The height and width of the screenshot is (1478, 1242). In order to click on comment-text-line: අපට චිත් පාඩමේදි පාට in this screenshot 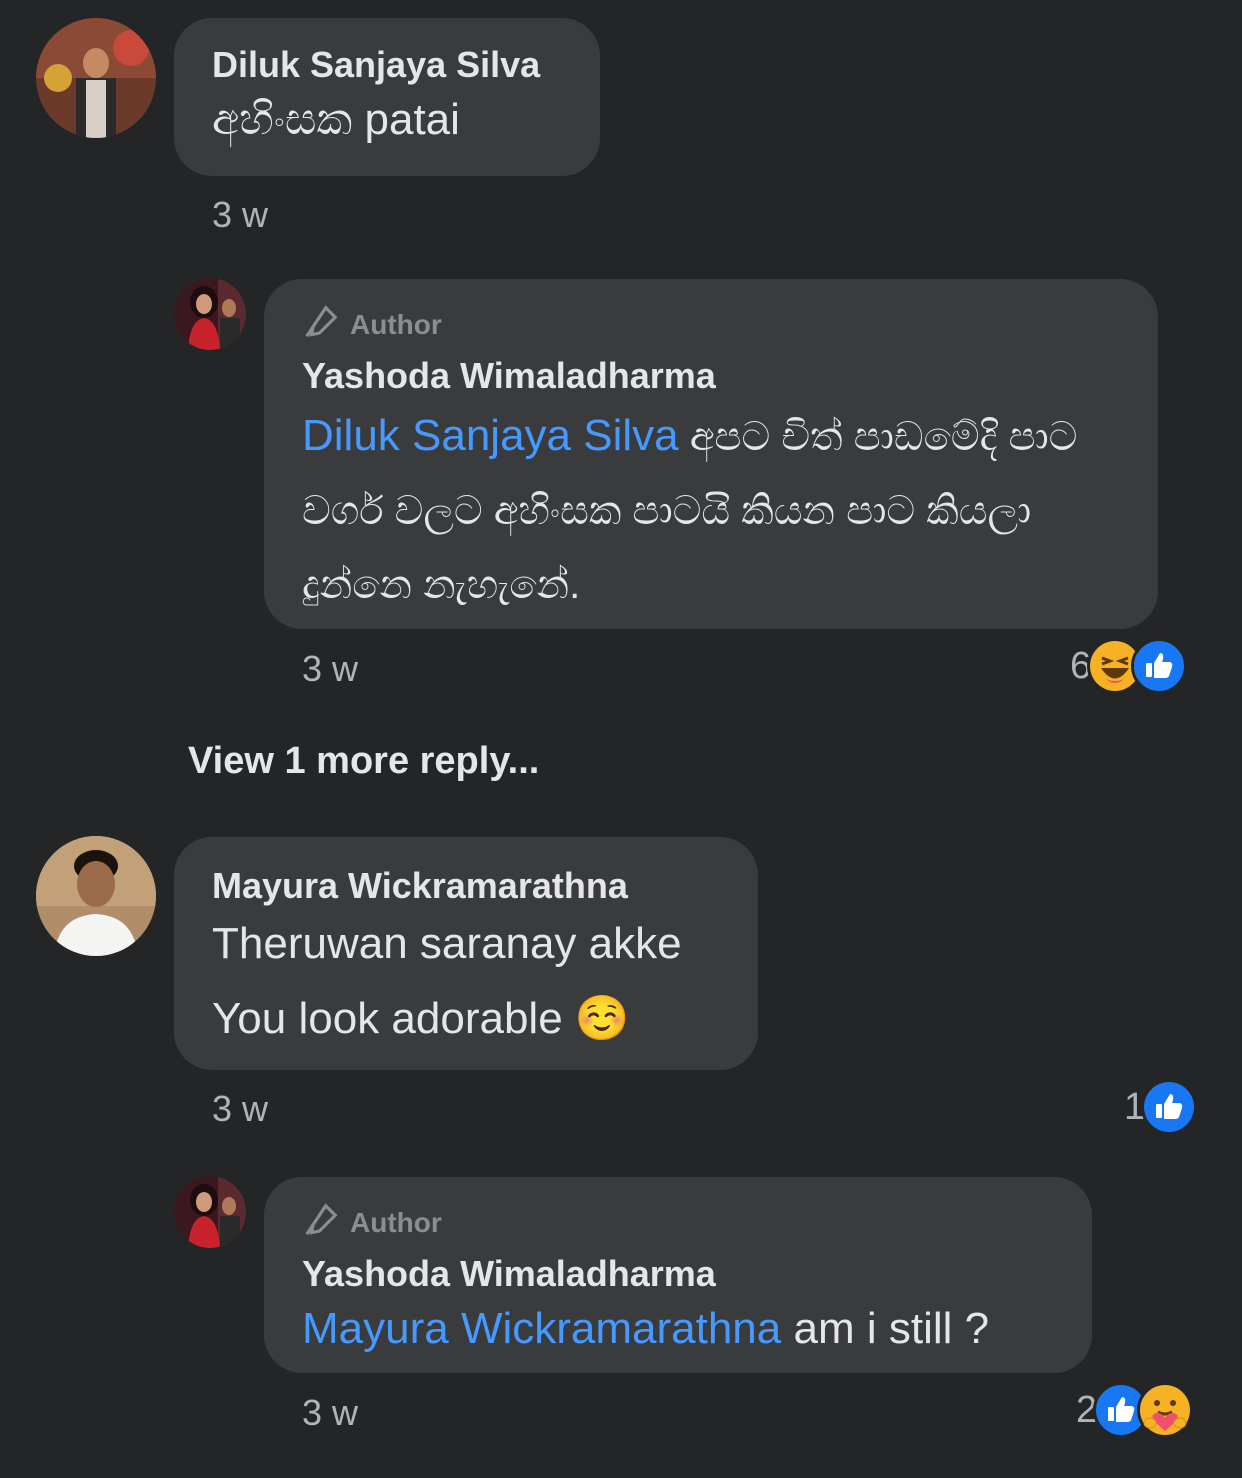, I will do `click(878, 437)`.